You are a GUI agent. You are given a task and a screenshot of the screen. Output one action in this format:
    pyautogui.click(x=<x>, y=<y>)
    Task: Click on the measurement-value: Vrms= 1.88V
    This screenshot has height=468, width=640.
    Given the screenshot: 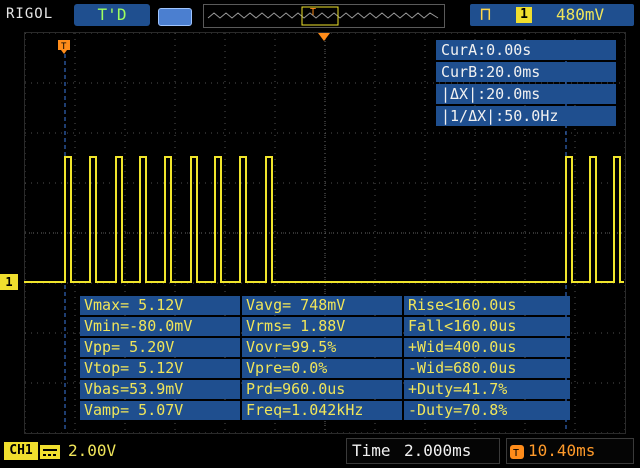 What is the action you would take?
    pyautogui.click(x=322, y=326)
    